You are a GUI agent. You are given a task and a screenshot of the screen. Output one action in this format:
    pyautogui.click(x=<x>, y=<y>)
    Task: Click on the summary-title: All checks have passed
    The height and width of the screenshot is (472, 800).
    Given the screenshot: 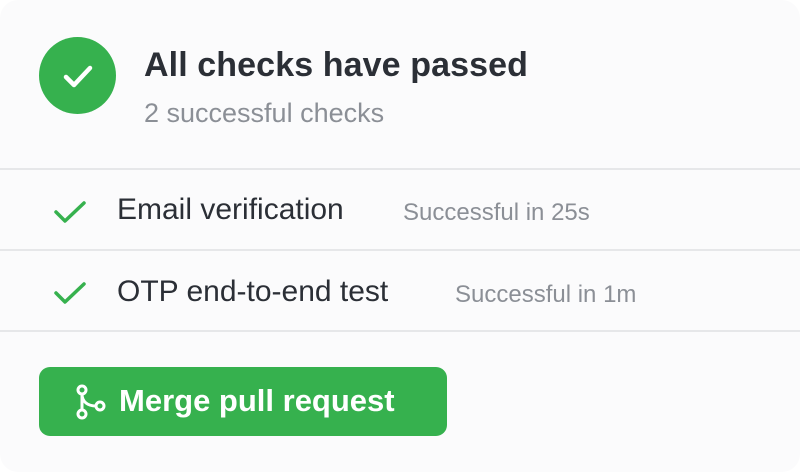 What is the action you would take?
    pyautogui.click(x=336, y=65)
    